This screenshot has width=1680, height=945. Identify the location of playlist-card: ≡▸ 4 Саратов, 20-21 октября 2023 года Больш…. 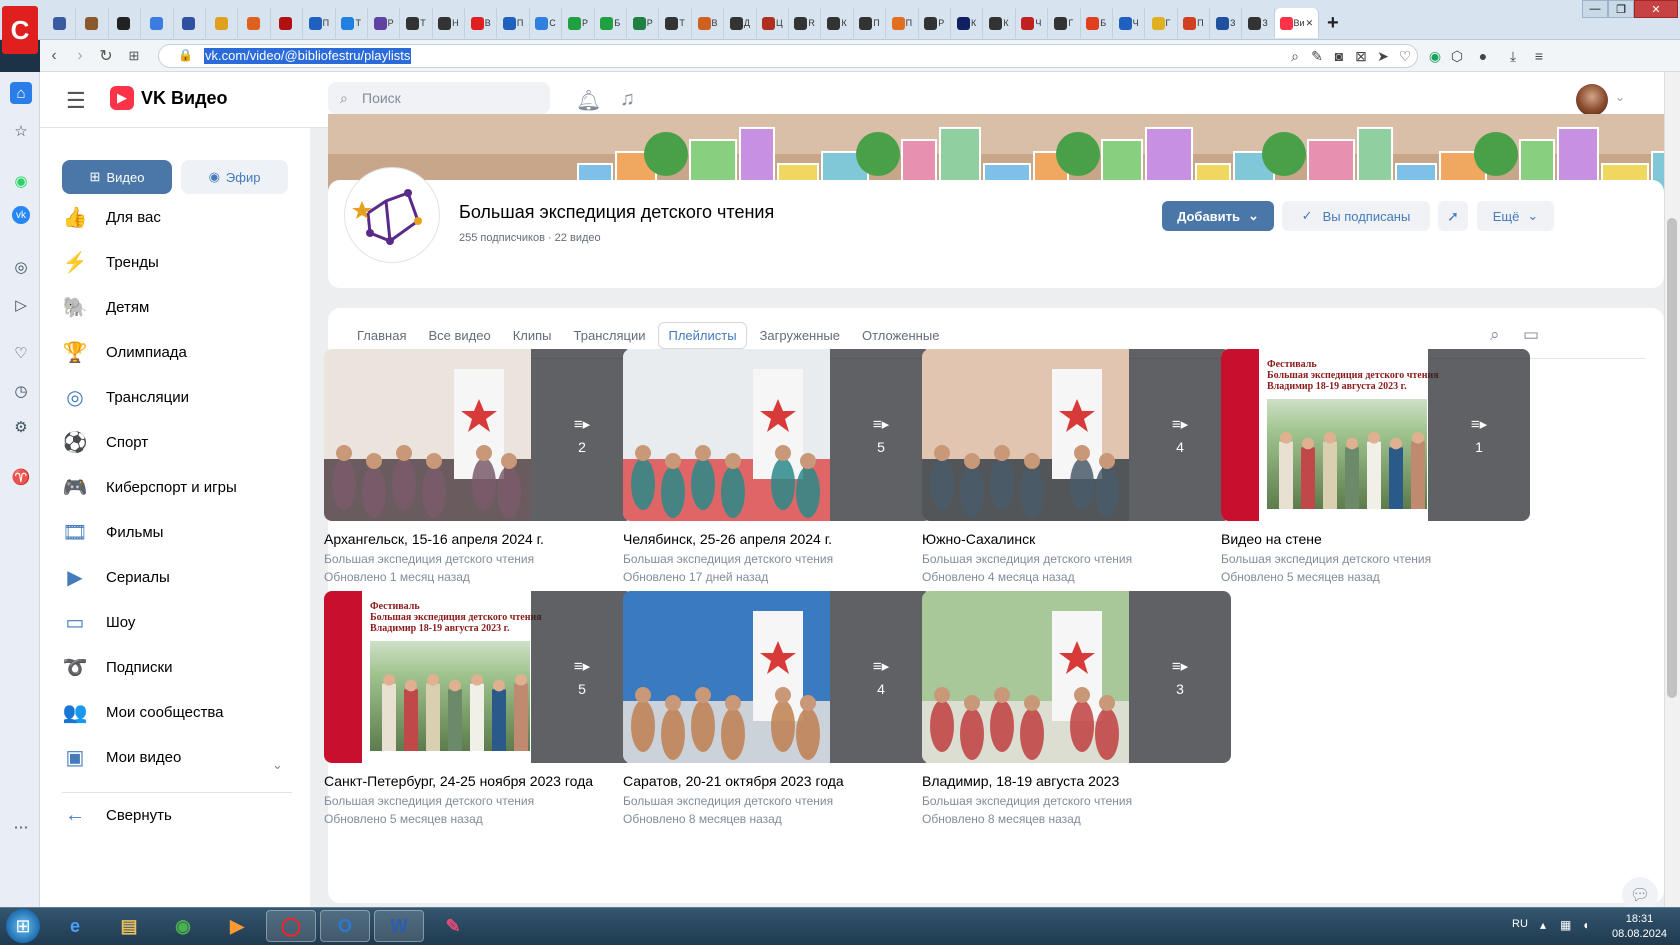
(777, 711).